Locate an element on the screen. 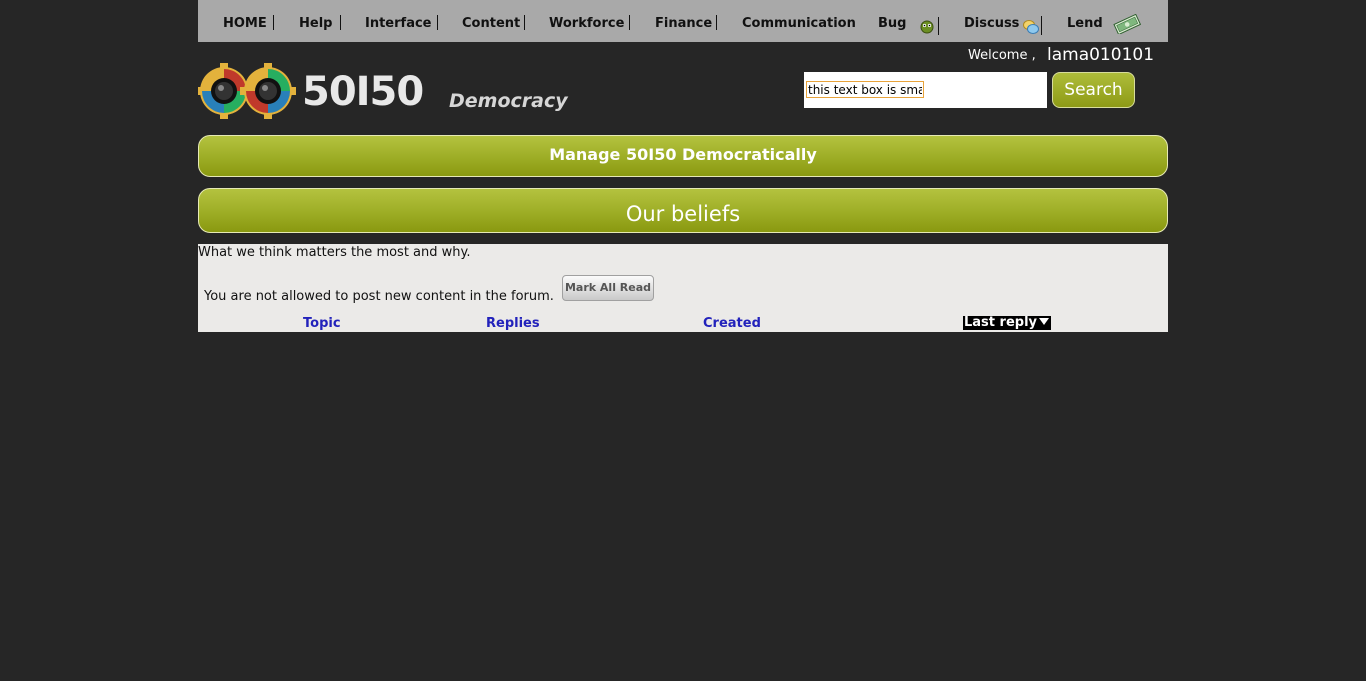 This screenshot has height=681, width=1366. sort-desc-icon is located at coordinates (1044, 321).